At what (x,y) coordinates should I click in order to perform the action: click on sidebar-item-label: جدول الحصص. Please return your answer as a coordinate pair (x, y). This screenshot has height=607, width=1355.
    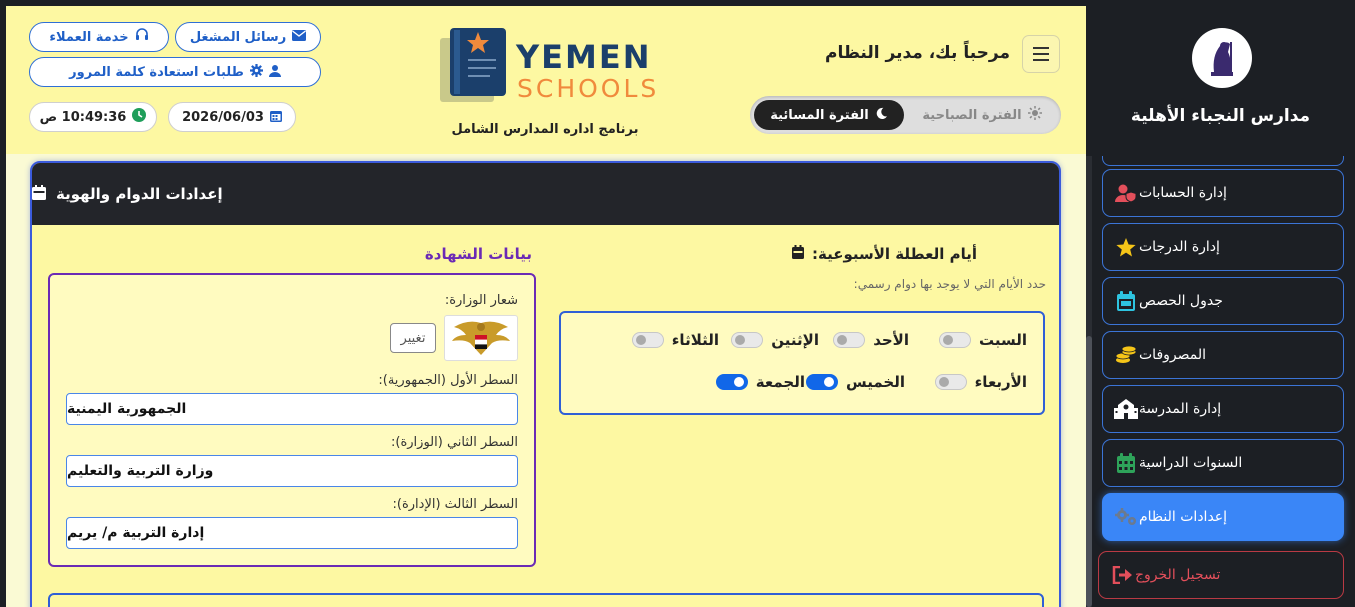
    Looking at the image, I should click on (1181, 301).